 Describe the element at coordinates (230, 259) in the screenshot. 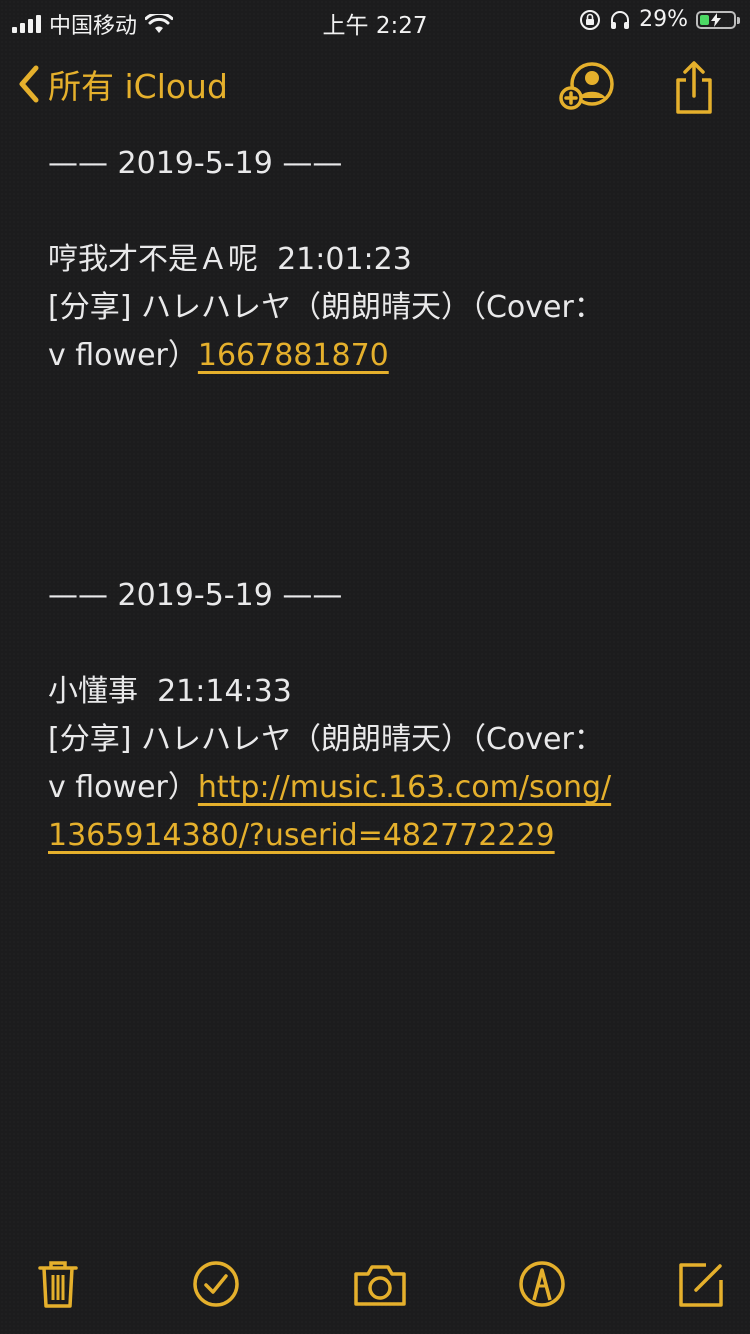

I see `entry1-author-line: 哼我才不是Ａ呢 21:01:23` at that location.